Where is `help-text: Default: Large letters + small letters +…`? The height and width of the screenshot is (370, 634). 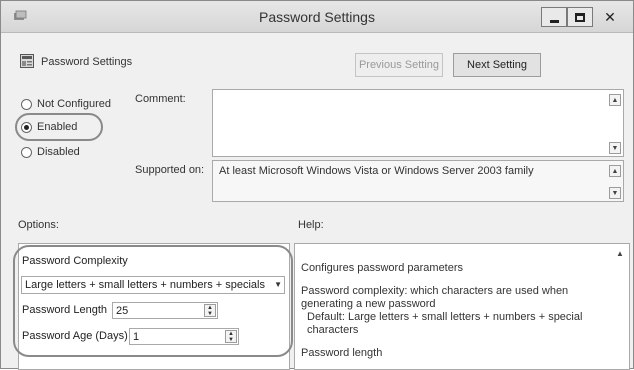 help-text: Default: Large letters + small letters +… is located at coordinates (445, 323).